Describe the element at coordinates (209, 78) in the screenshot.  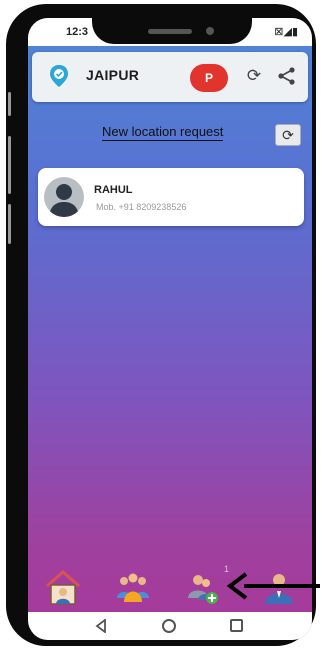
I see `profile-avatar-button: P` at that location.